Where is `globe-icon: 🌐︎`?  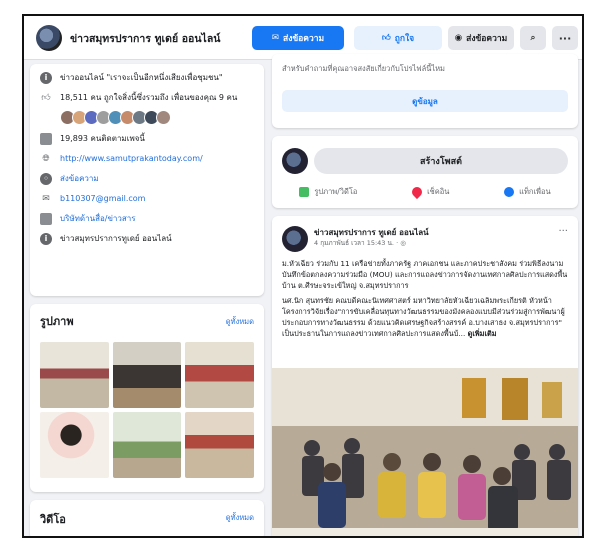 globe-icon: 🌐︎ is located at coordinates (46, 159).